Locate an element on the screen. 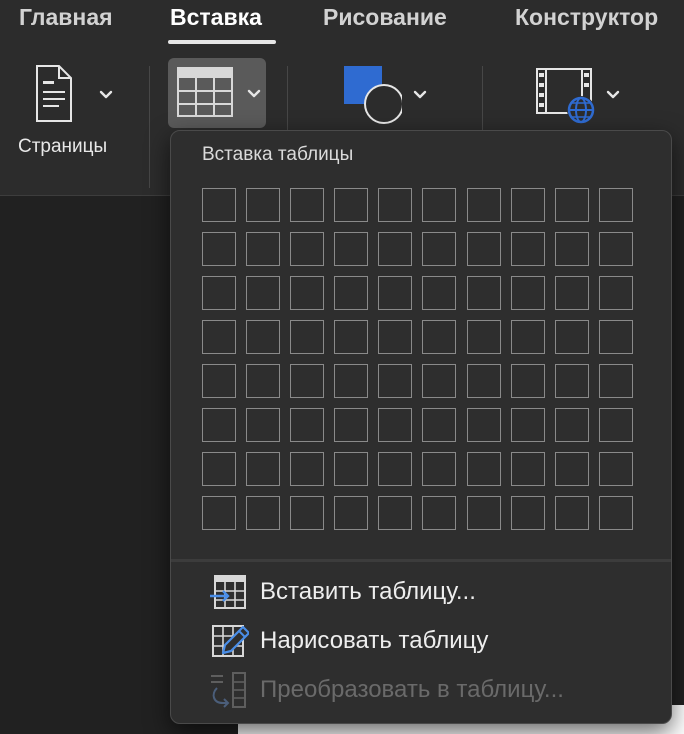 The width and height of the screenshot is (684, 734). dropdown-title: Вставка таблицы is located at coordinates (278, 154).